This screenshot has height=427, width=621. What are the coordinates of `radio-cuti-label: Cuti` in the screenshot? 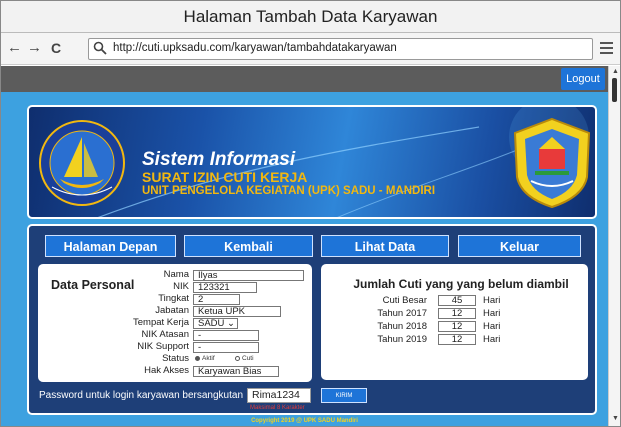 It's located at (248, 358).